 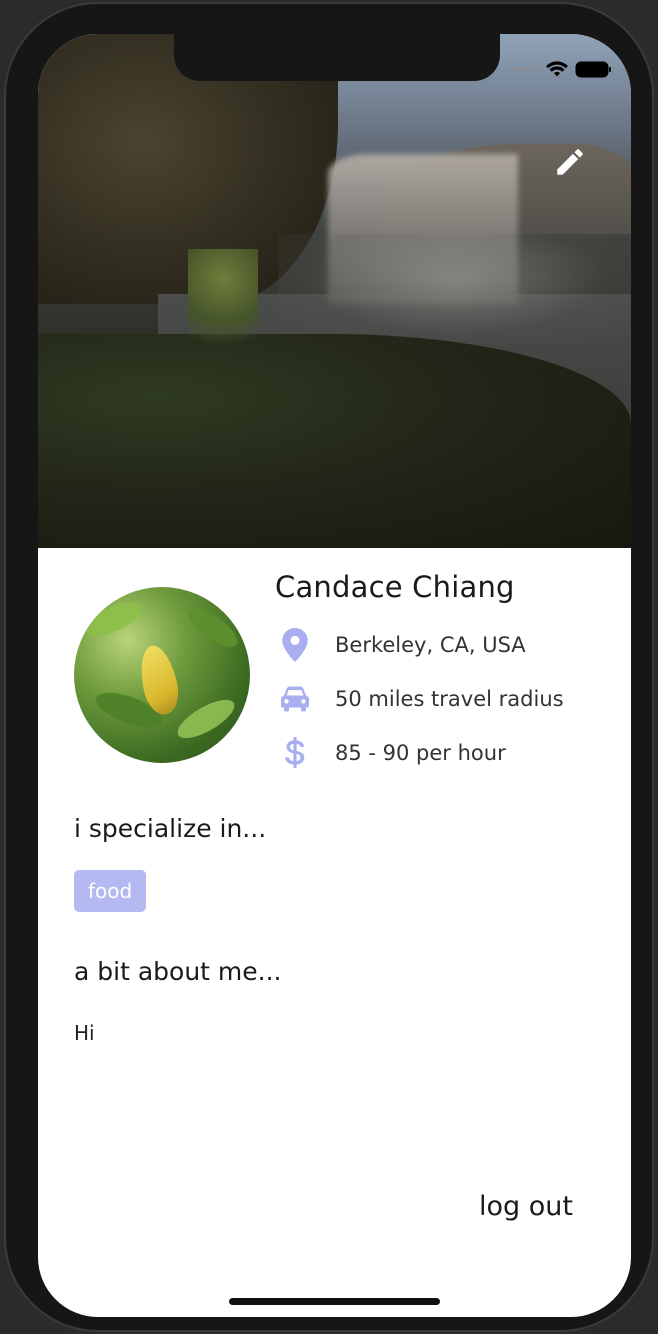 I want to click on travel-radius-row: 50 miles travel radius, so click(x=419, y=699).